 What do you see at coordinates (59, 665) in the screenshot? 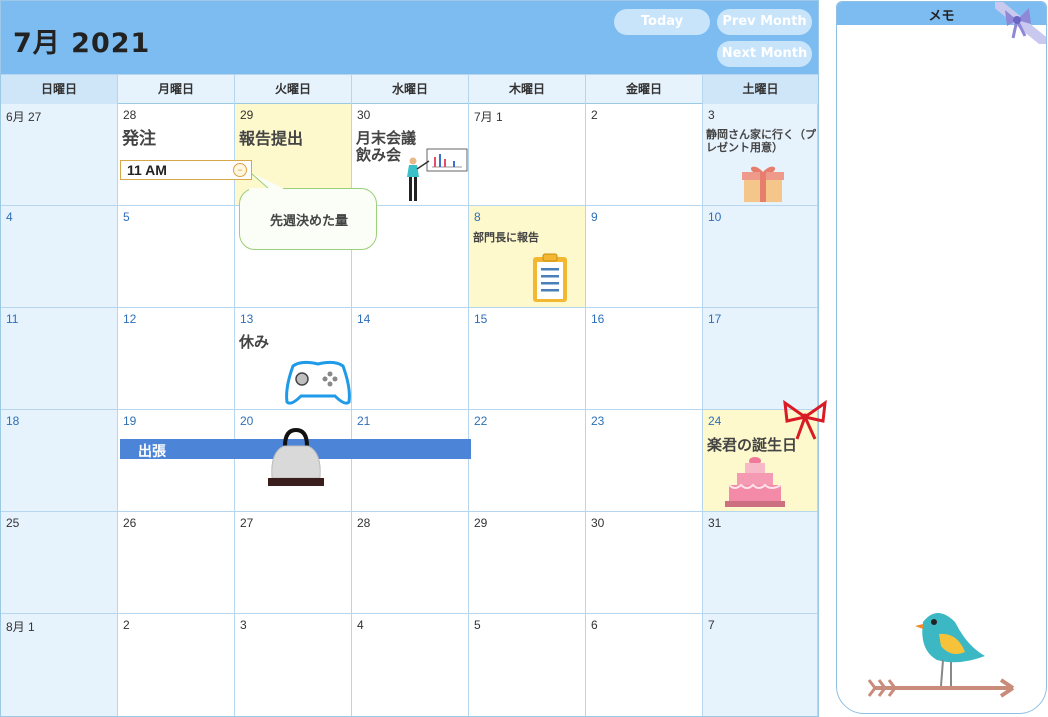
I see `day-cell: 8月 1` at bounding box center [59, 665].